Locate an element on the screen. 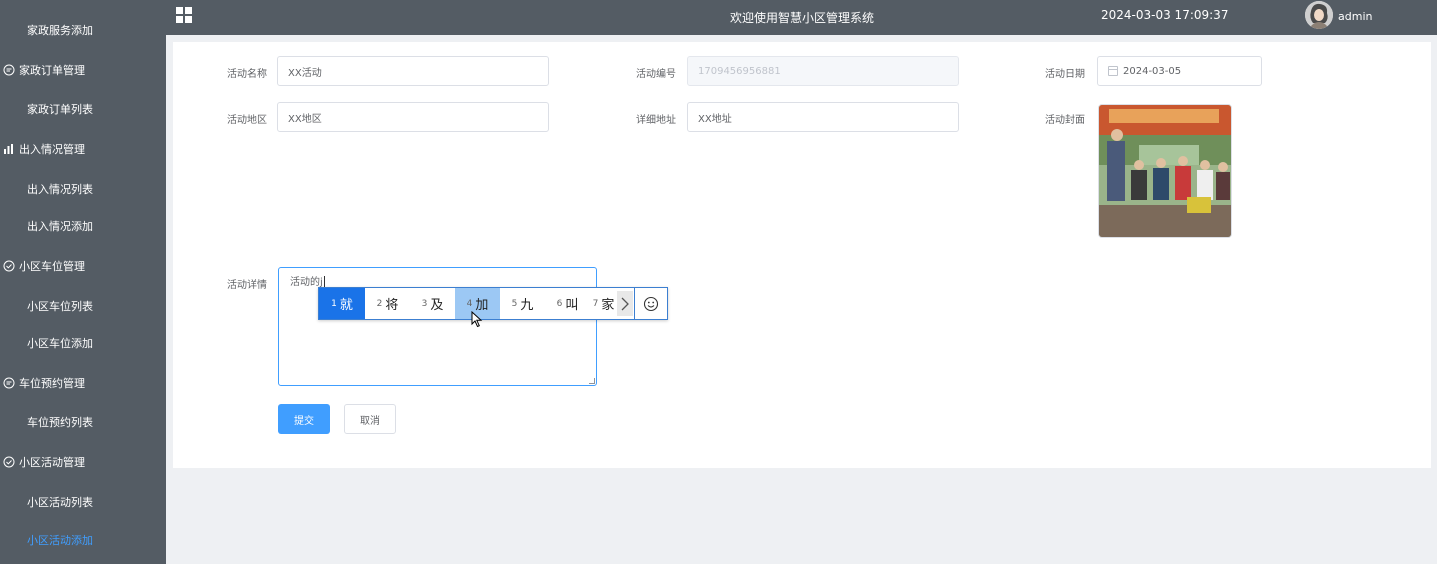 Image resolution: width=1437 pixels, height=564 pixels. ime-candidate: 7家 is located at coordinates (603, 303).